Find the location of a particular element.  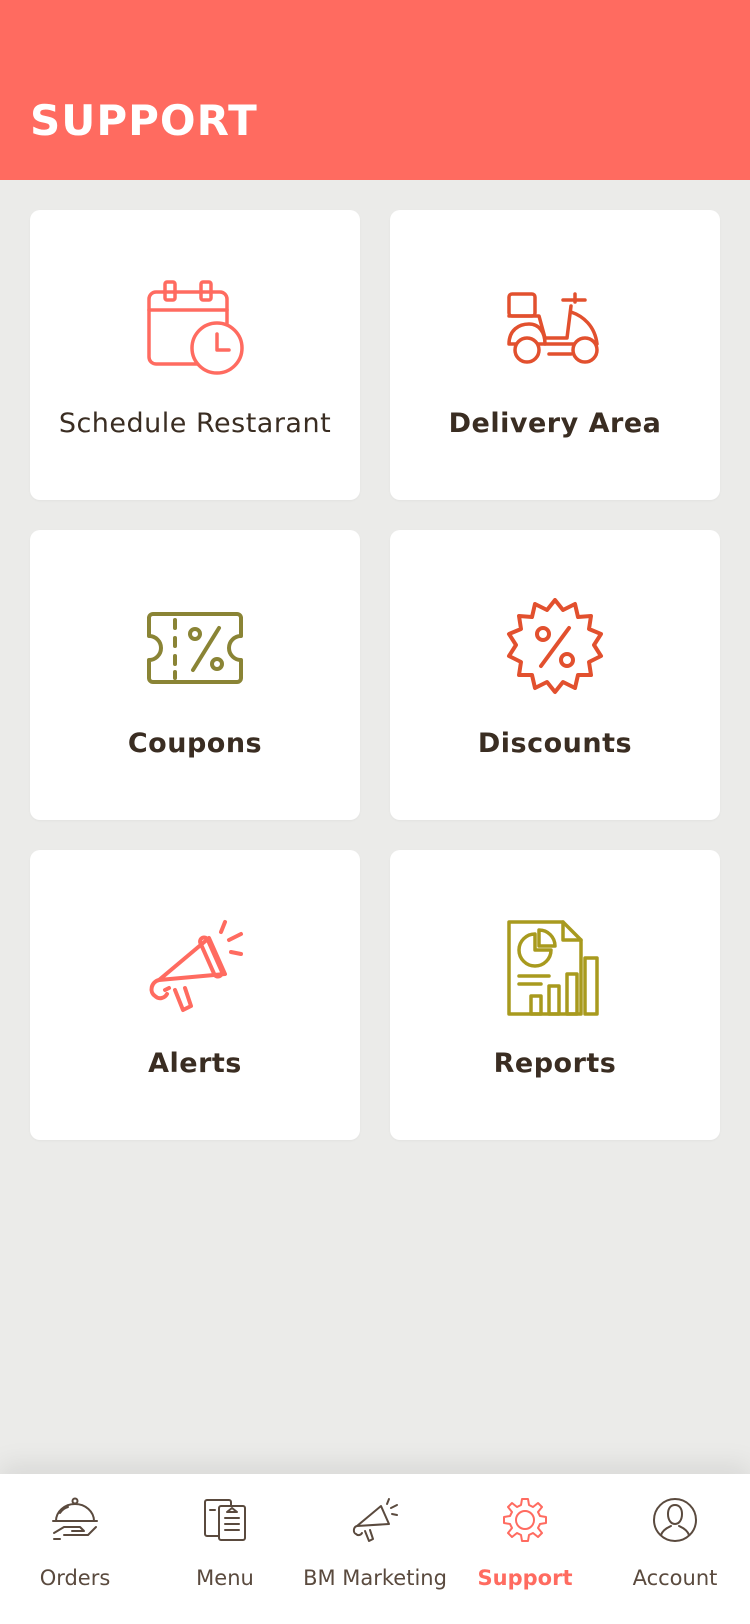

discounts-card: Discounts is located at coordinates (555, 675).